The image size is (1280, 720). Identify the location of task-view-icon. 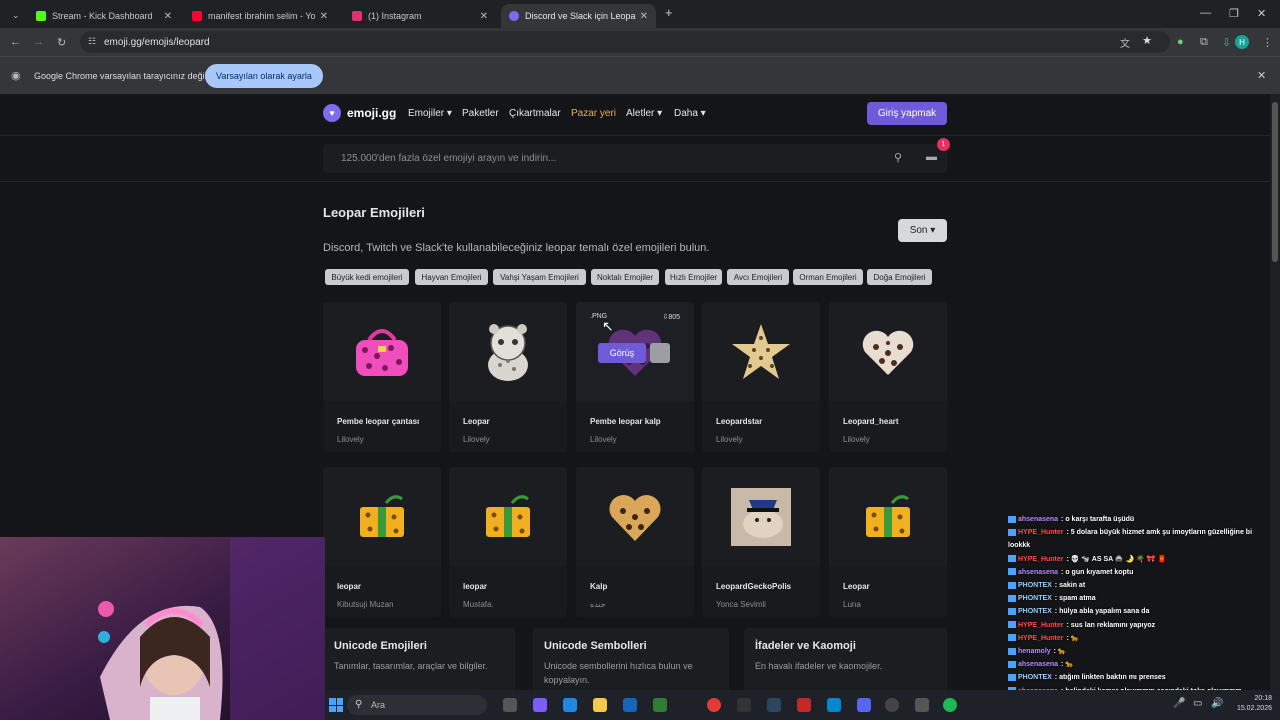
(510, 705).